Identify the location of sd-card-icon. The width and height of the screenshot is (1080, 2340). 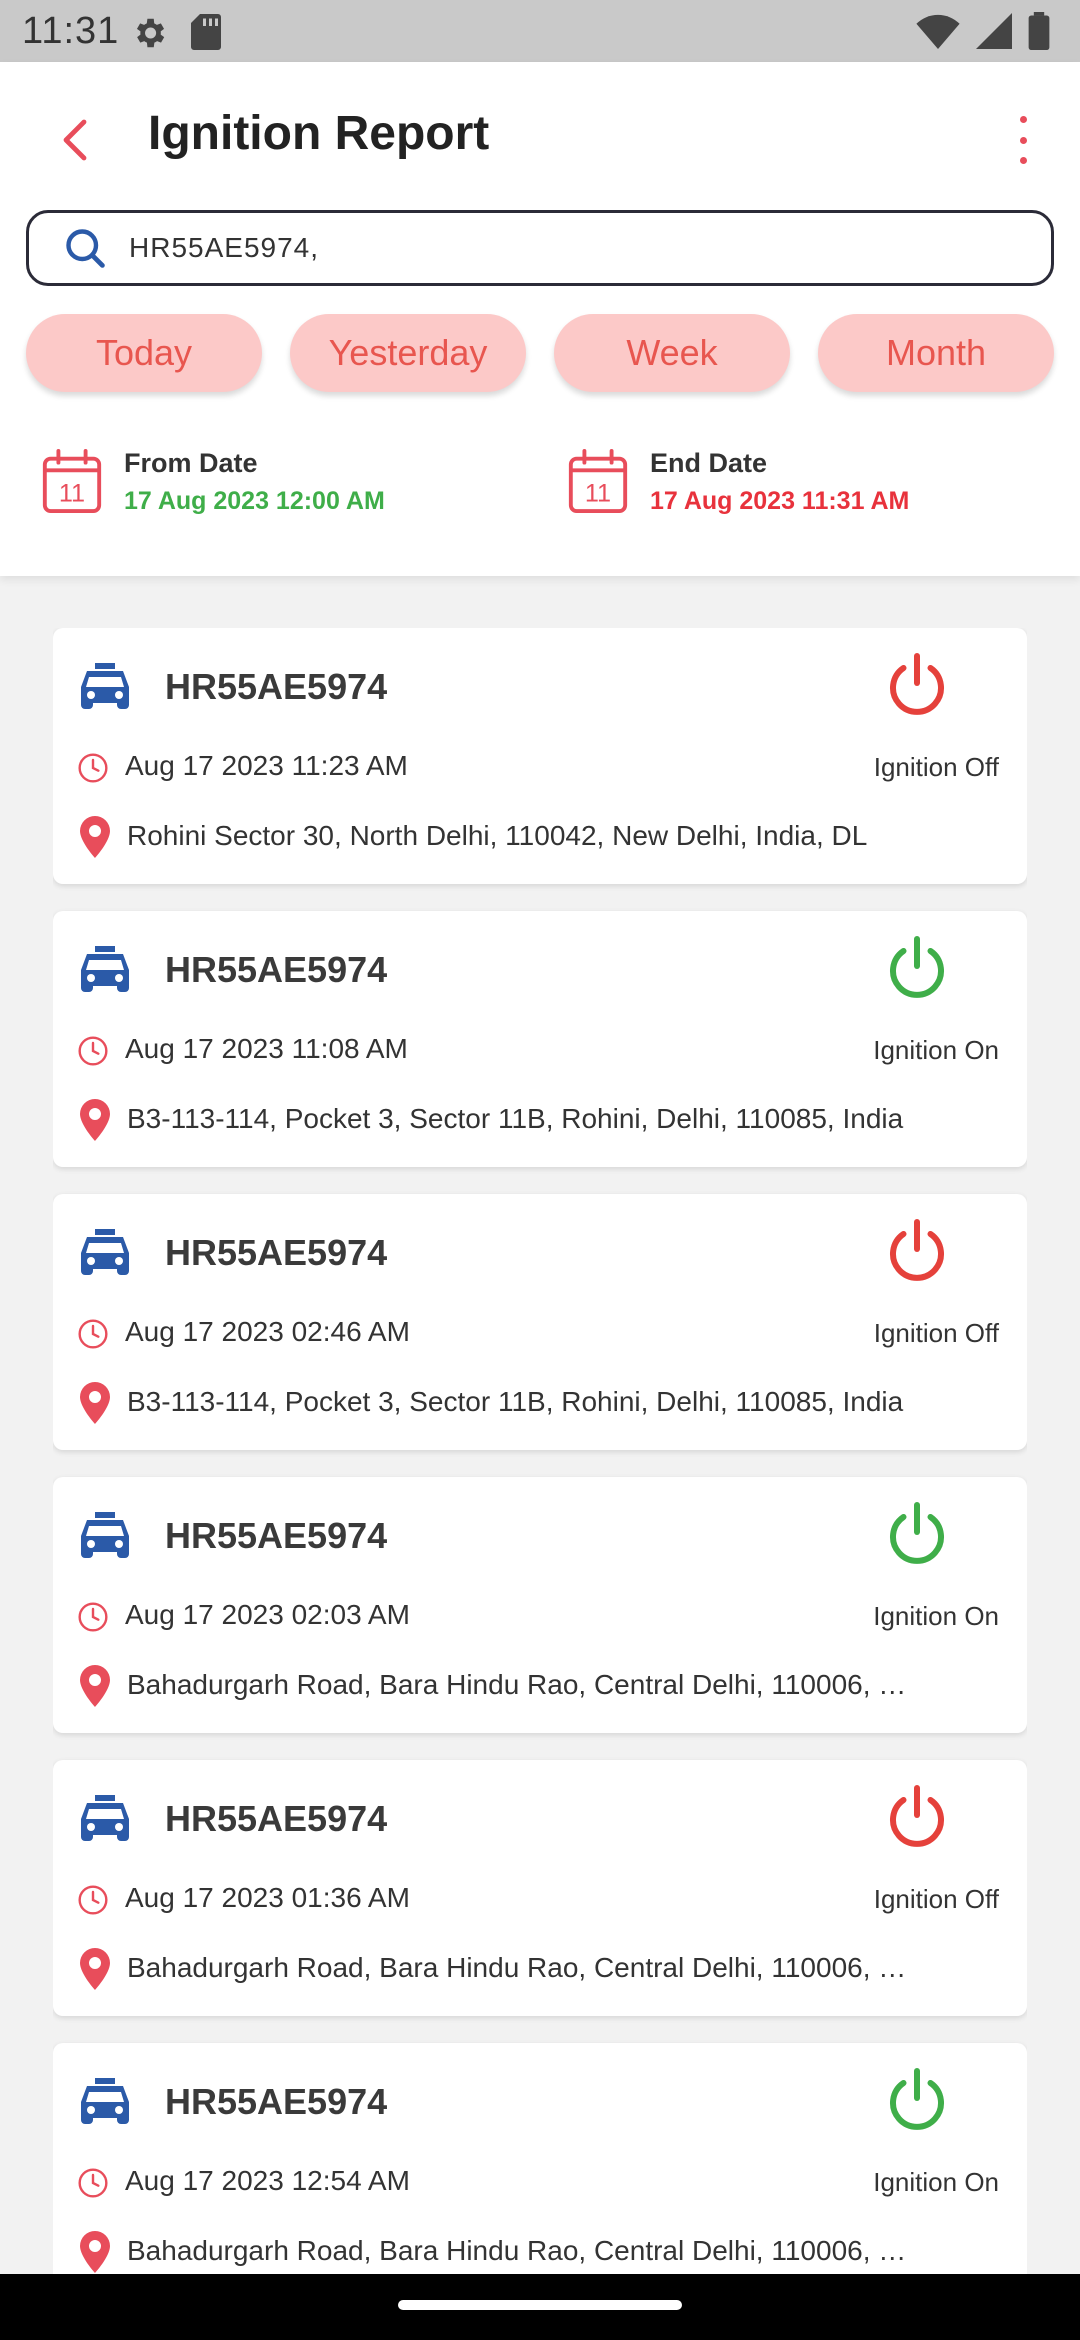
(206, 32).